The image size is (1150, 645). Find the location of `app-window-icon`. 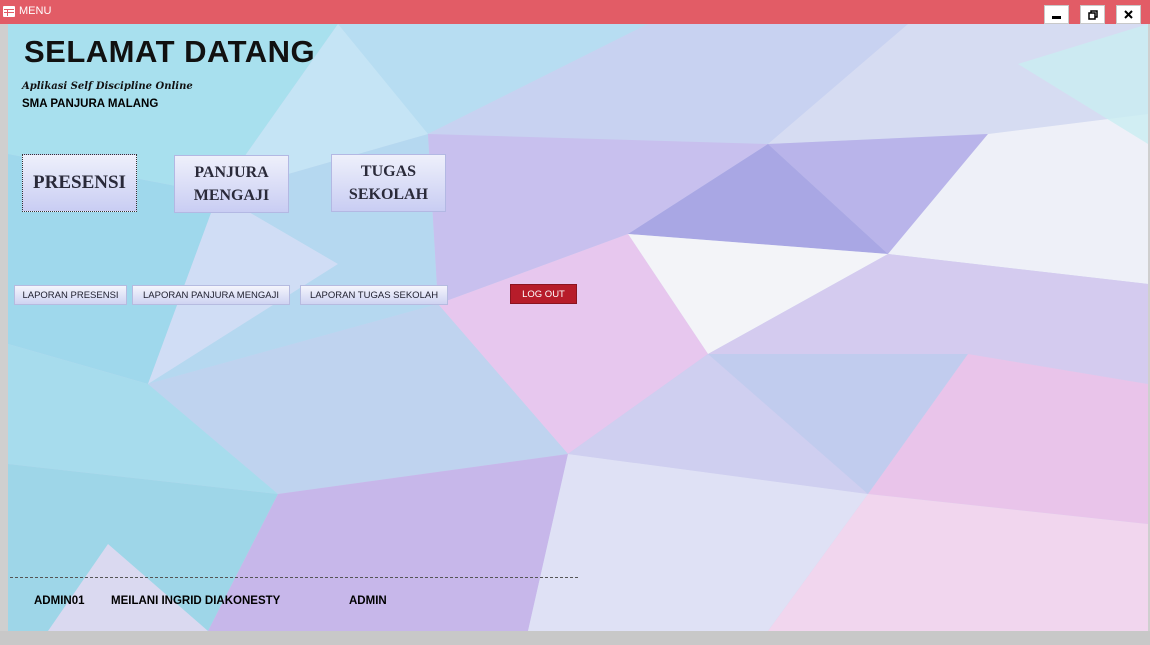

app-window-icon is located at coordinates (9, 11).